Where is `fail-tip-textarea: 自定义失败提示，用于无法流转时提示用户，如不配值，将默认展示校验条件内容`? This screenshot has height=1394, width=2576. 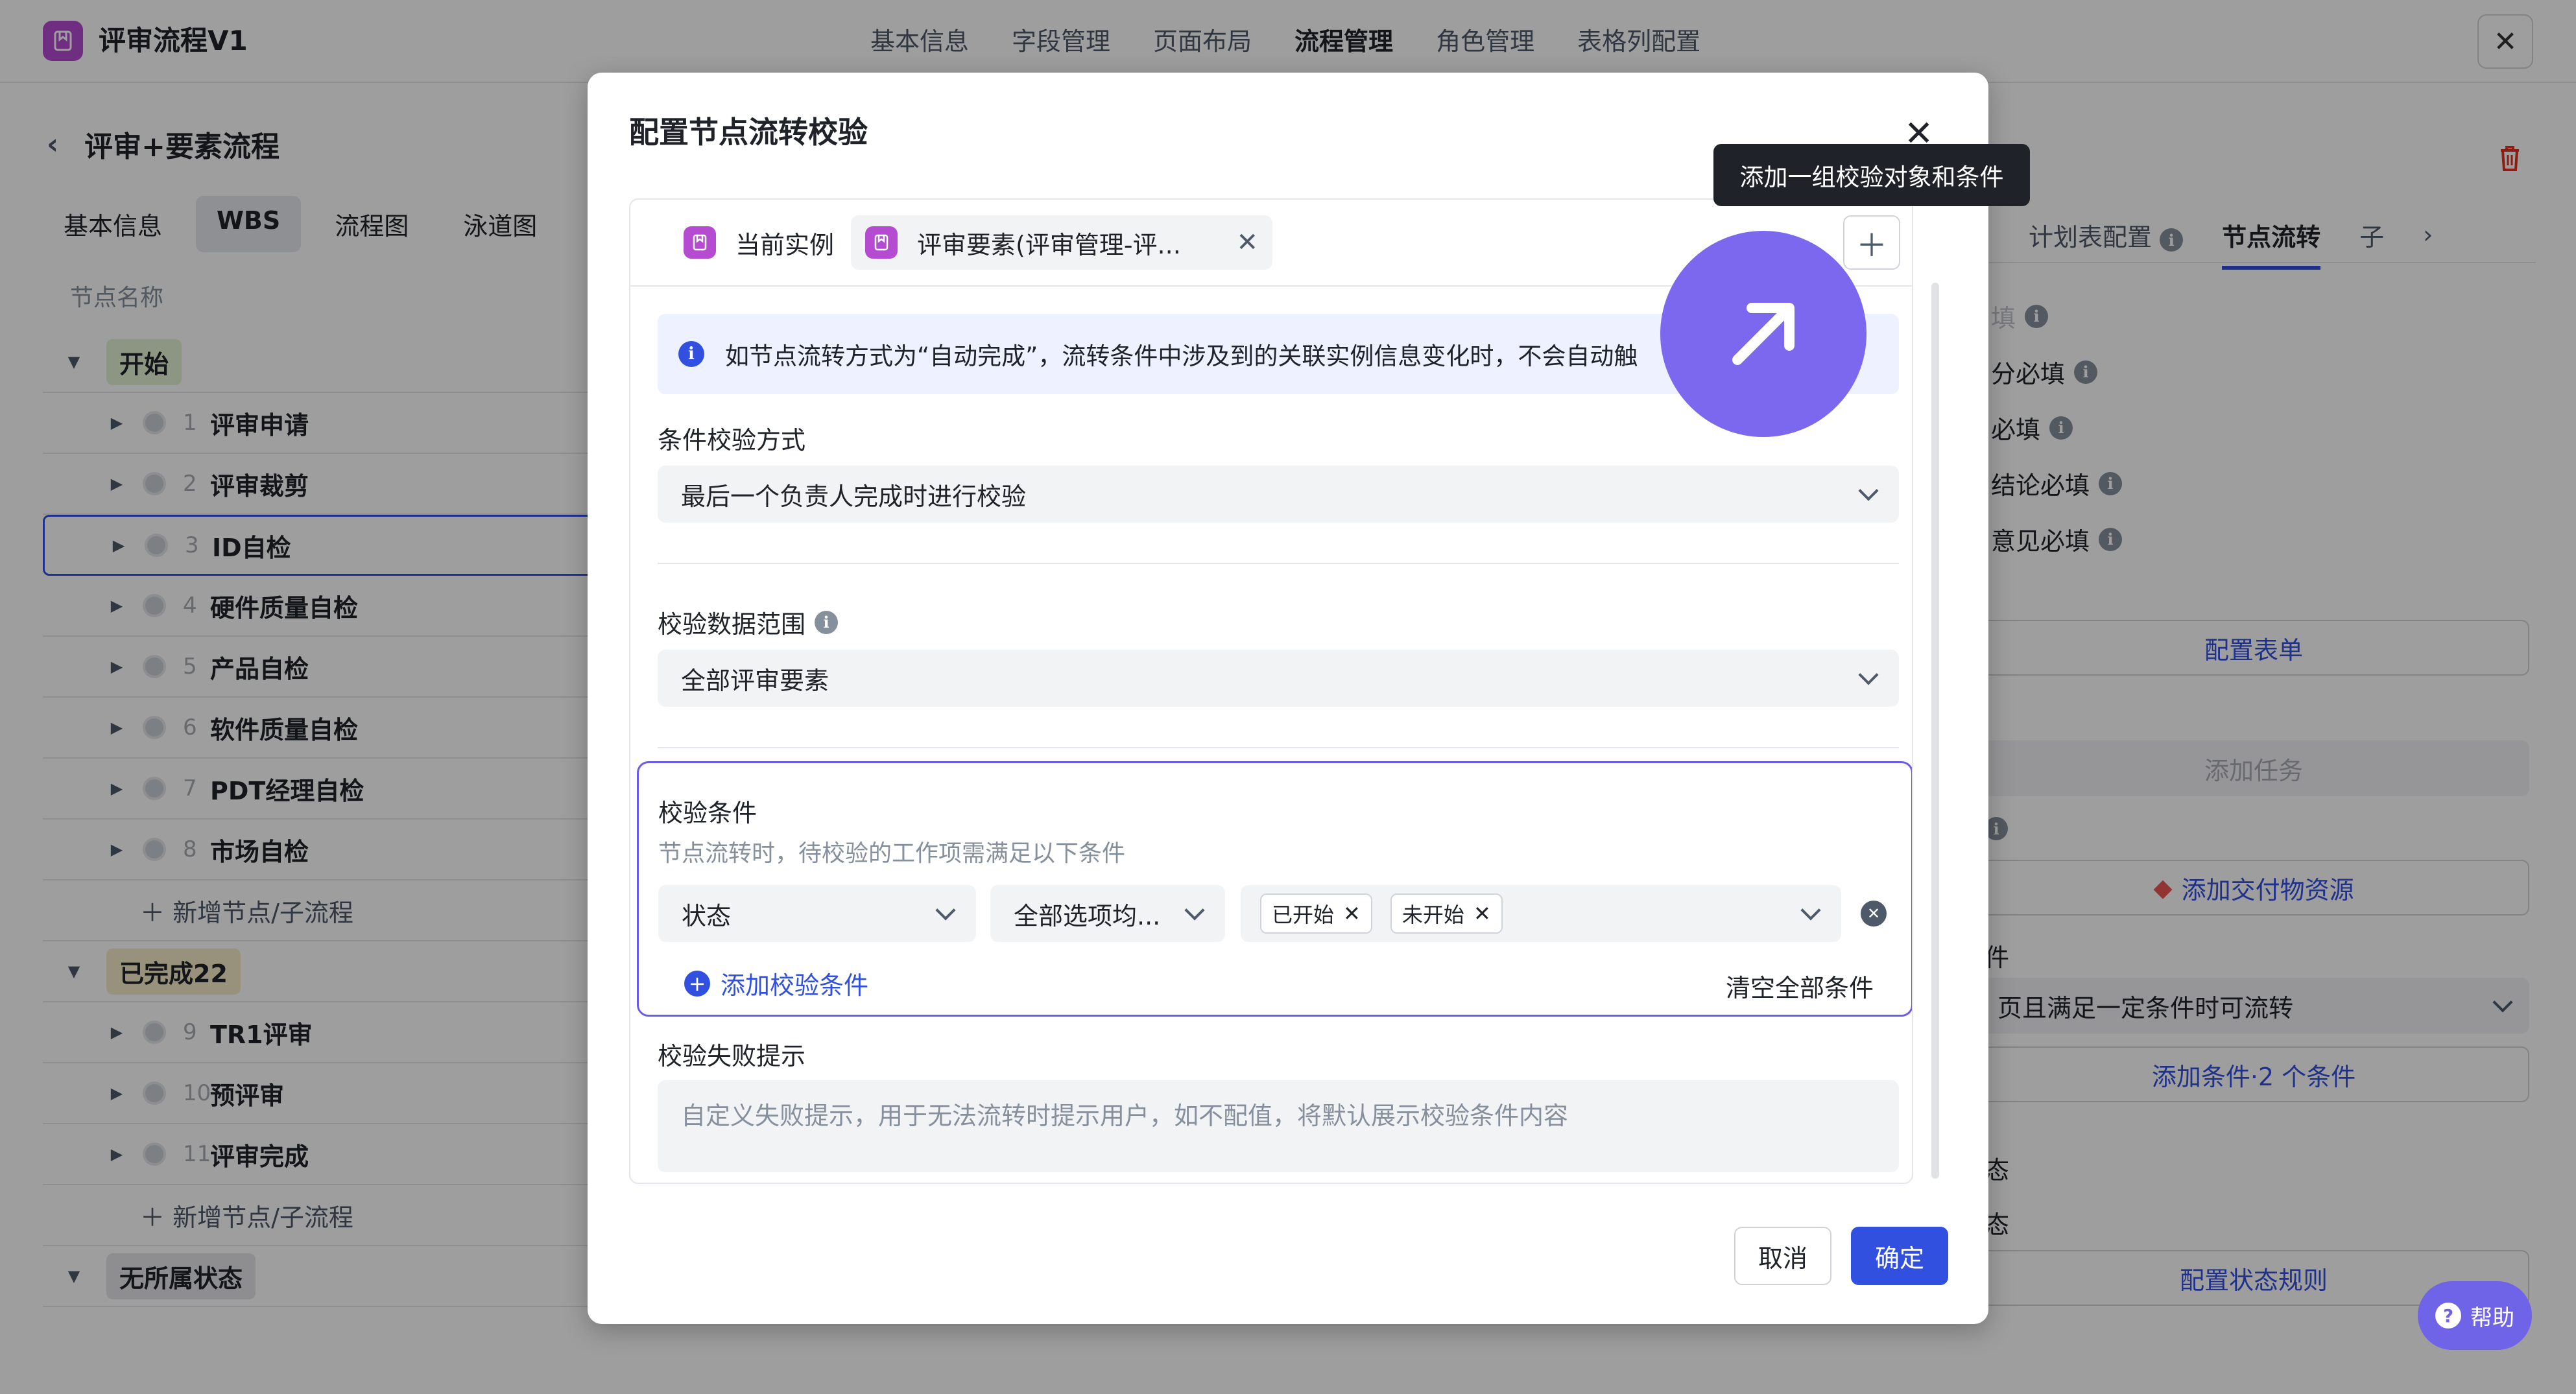 fail-tip-textarea: 自定义失败提示，用于无法流转时提示用户，如不配值，将默认展示校验条件内容 is located at coordinates (1278, 1126).